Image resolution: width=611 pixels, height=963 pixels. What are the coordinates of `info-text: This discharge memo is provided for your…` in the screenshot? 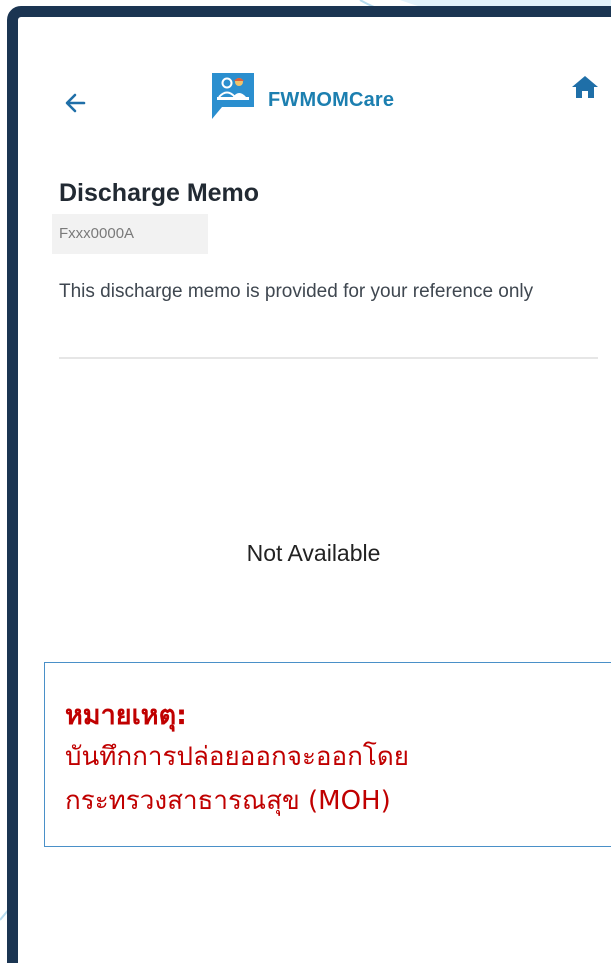 It's located at (296, 291).